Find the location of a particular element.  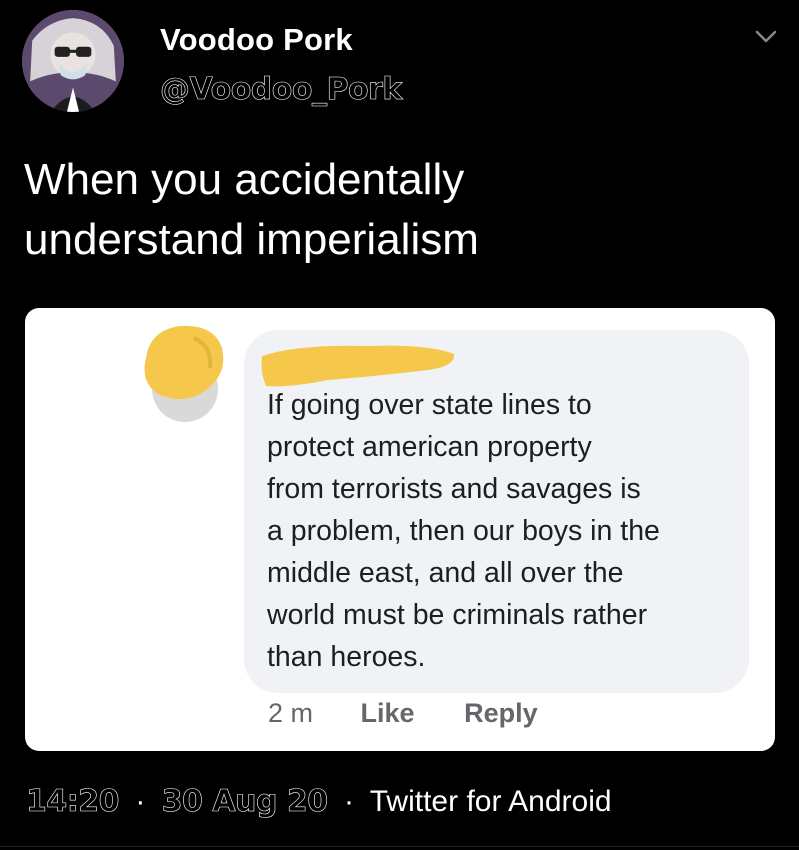

tweet-text-line: understand imperialism is located at coordinates (251, 239).